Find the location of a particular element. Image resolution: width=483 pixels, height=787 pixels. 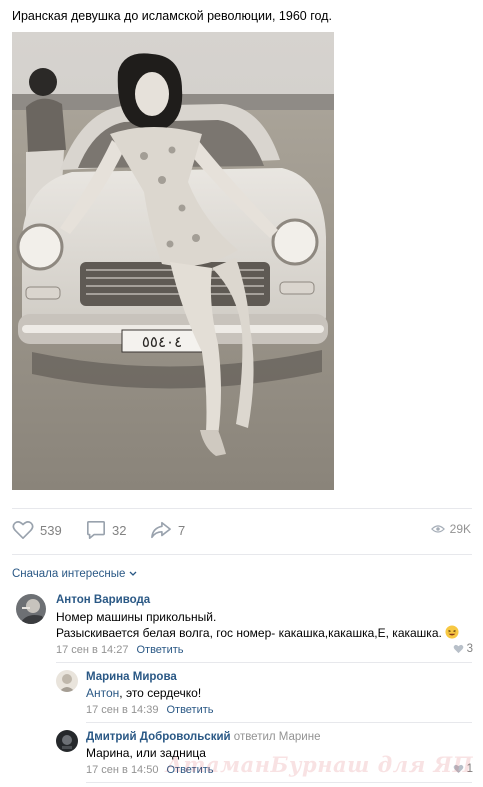

view-counter: 29K is located at coordinates (450, 529).